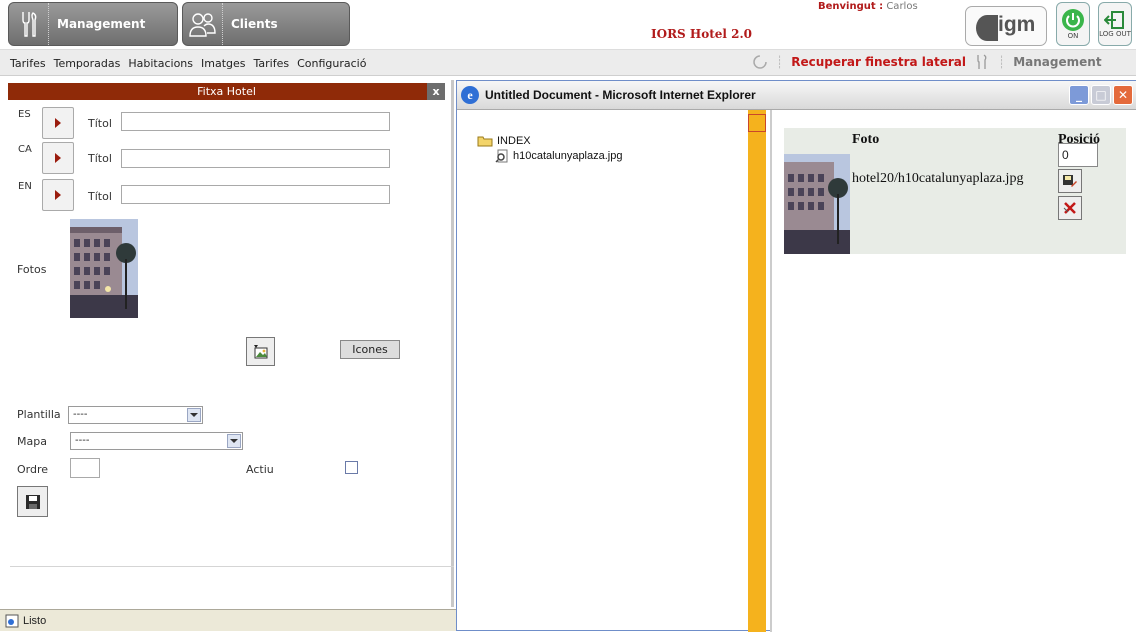 This screenshot has width=1136, height=632. Describe the element at coordinates (260, 469) in the screenshot. I see `active-label: Actiu` at that location.